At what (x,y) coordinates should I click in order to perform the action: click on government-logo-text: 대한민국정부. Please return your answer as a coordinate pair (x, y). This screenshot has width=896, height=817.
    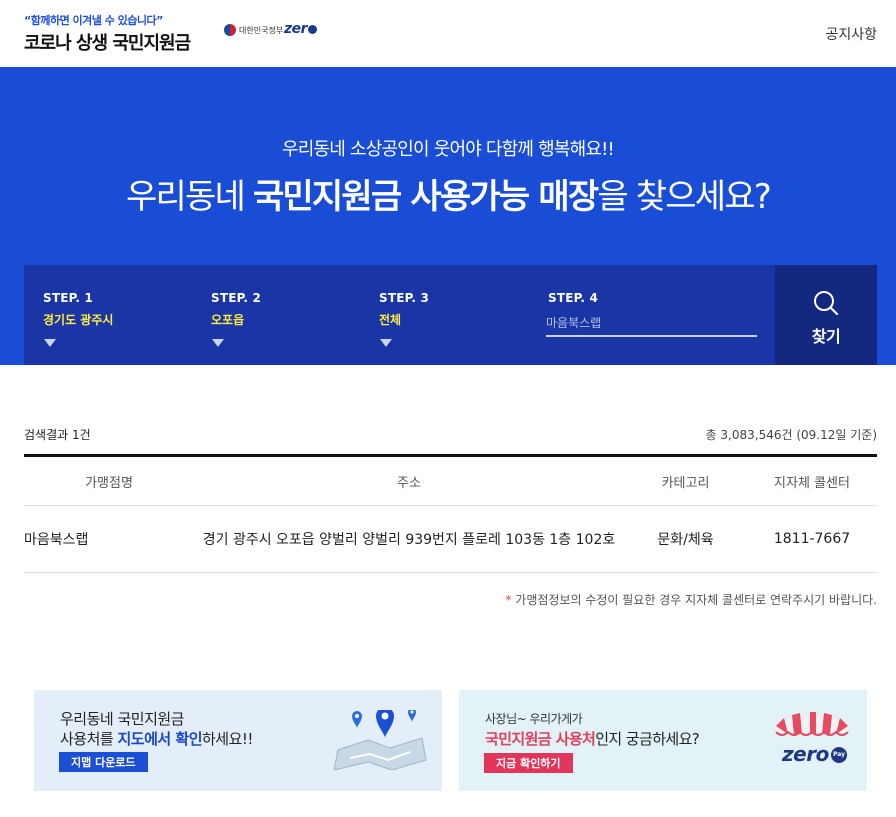
    Looking at the image, I should click on (261, 30).